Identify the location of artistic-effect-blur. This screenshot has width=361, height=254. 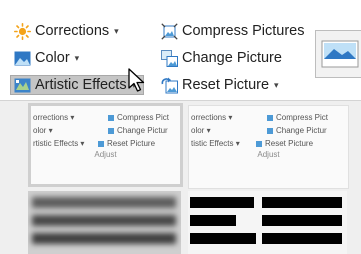
(104, 222).